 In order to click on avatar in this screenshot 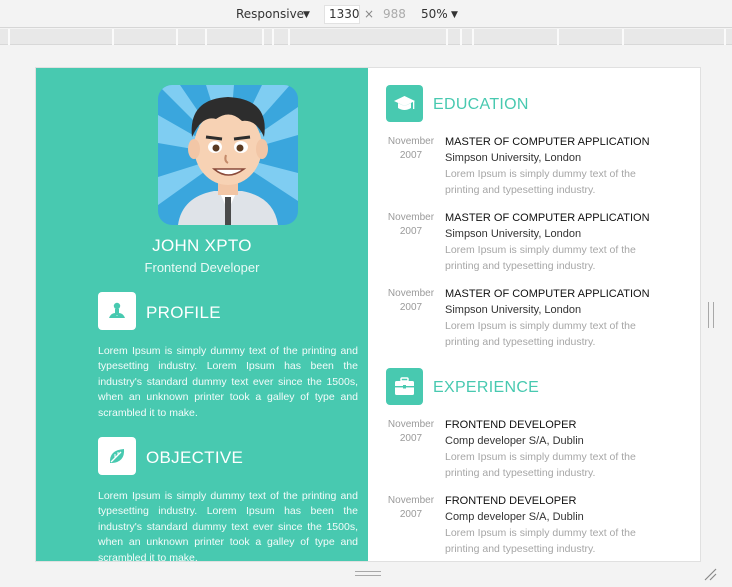, I will do `click(228, 155)`.